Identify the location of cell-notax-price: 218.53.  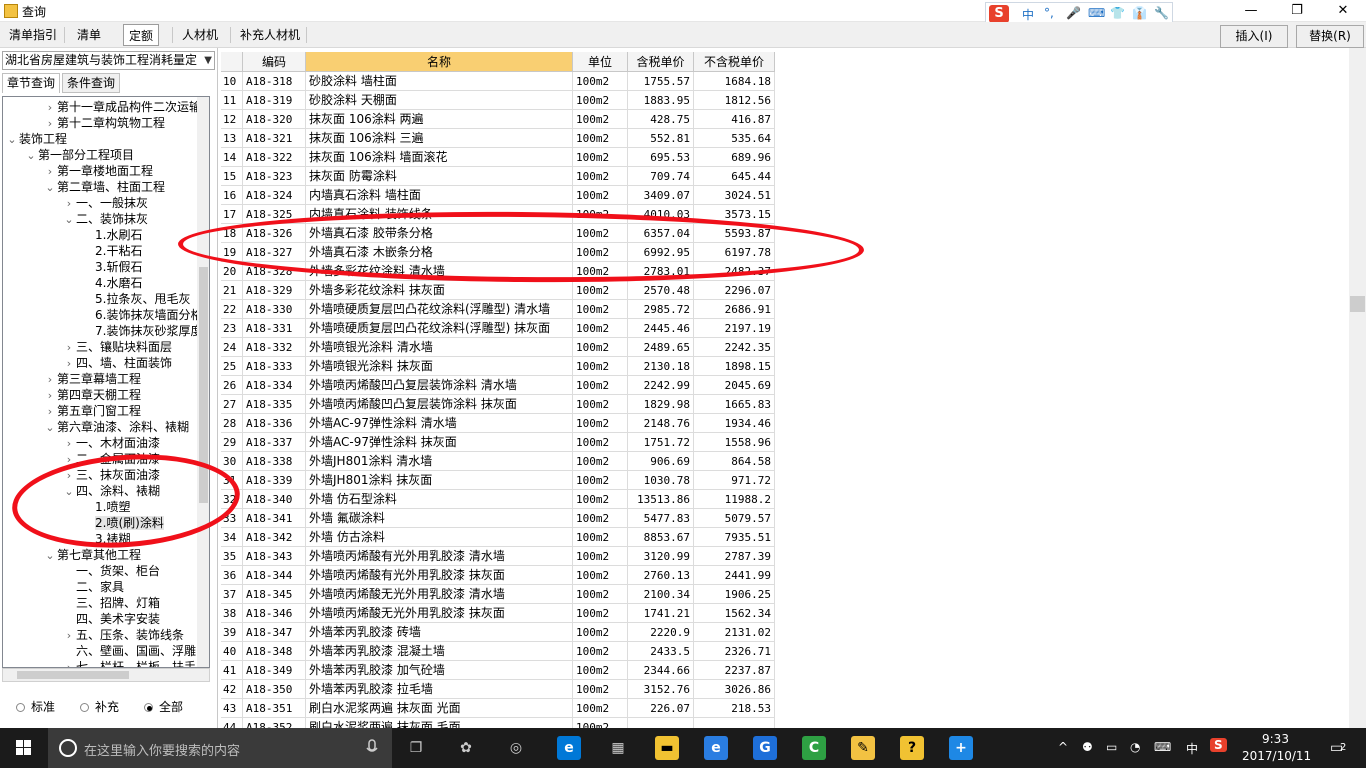
(734, 708).